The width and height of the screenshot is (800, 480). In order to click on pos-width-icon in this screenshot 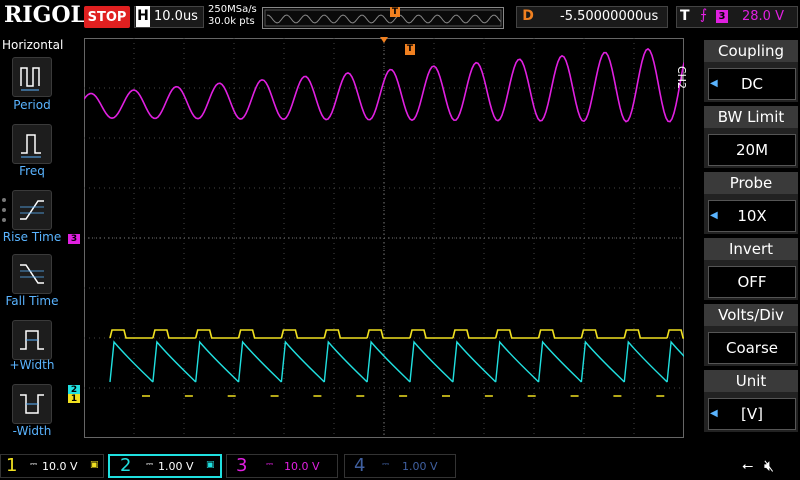, I will do `click(32, 340)`.